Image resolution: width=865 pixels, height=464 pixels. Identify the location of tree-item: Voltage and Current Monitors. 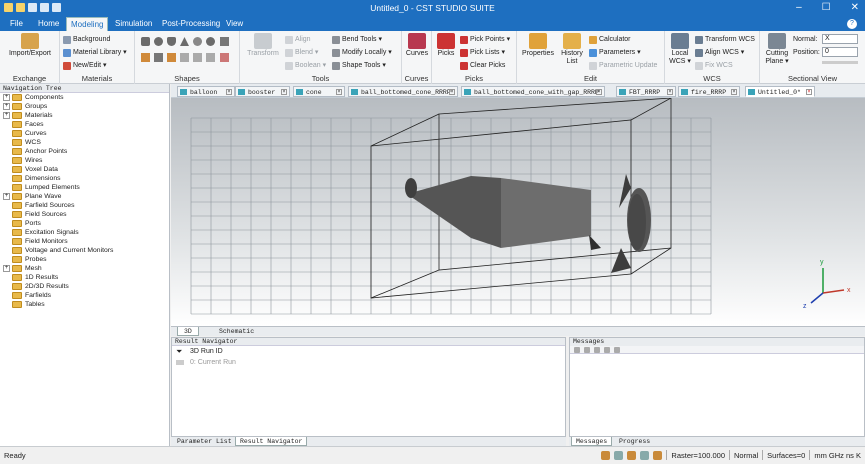
(84, 250).